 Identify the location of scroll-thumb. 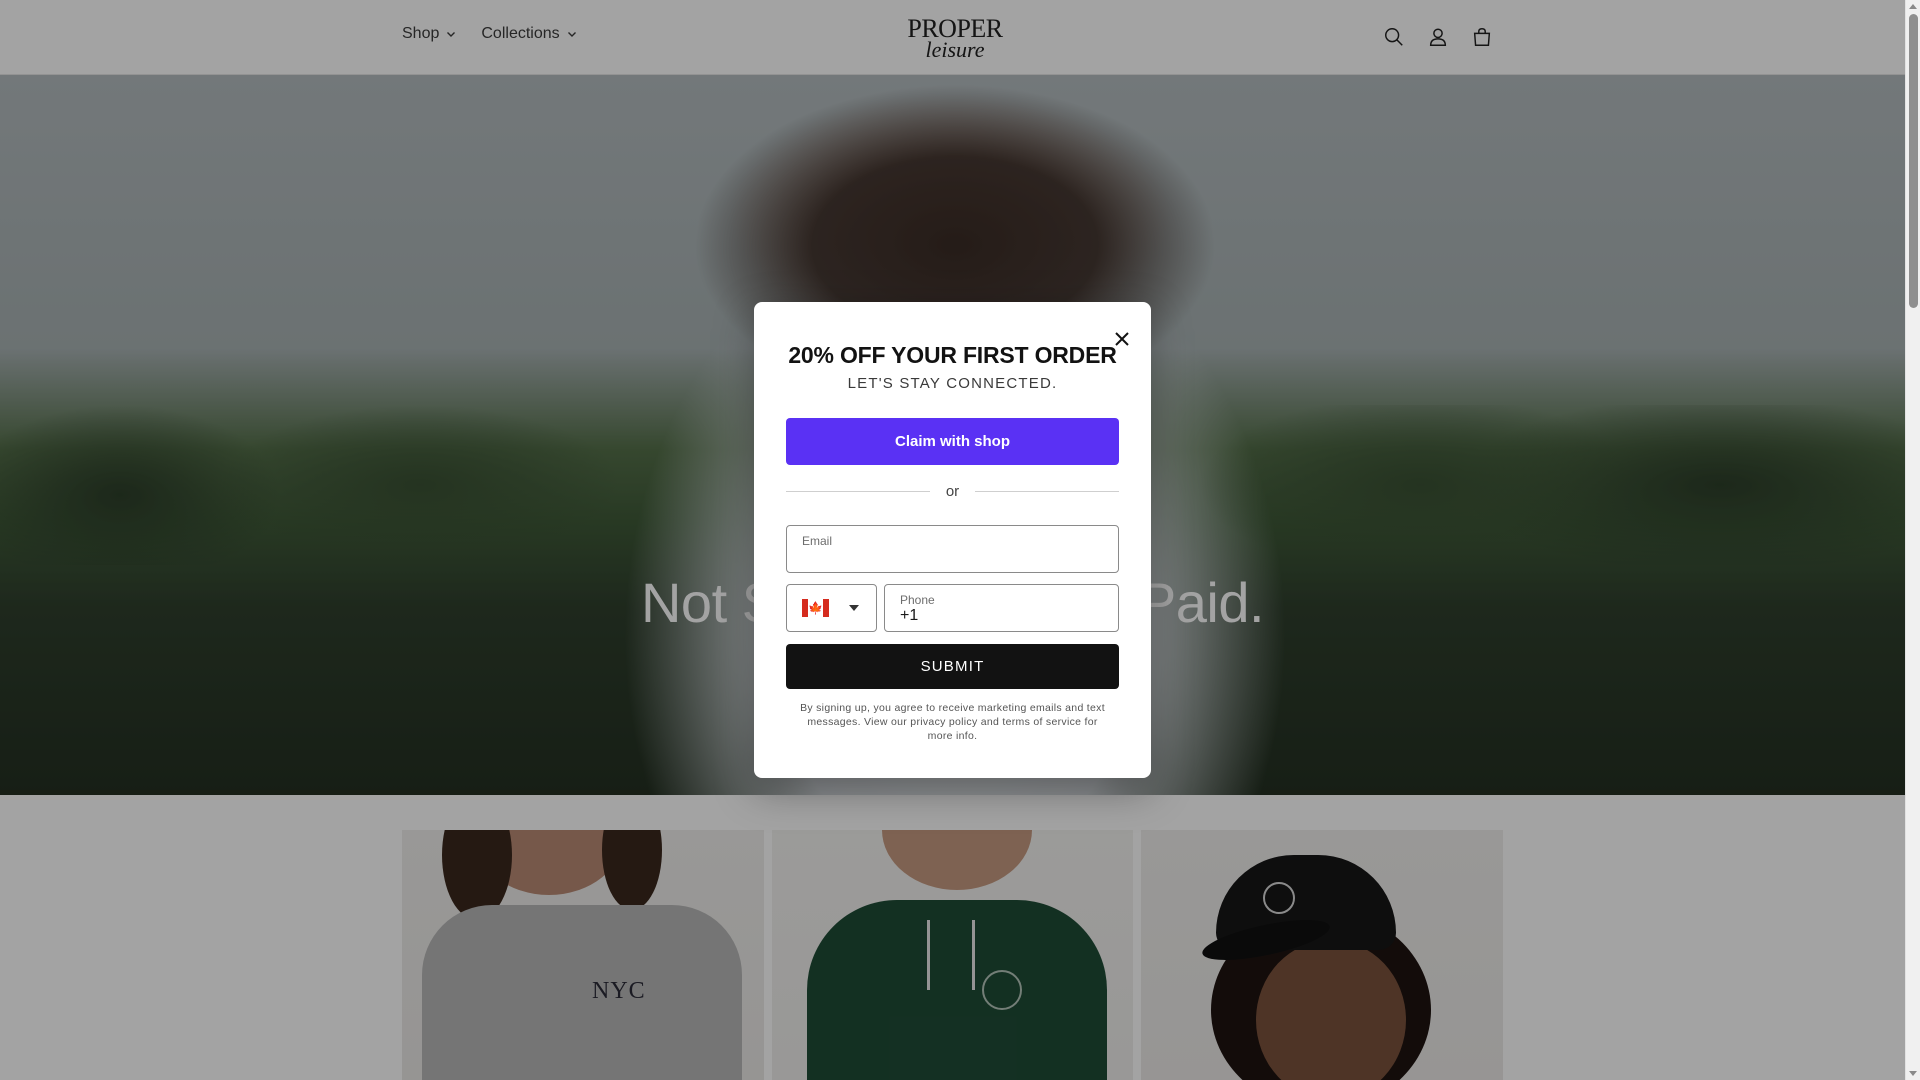
(1913, 161).